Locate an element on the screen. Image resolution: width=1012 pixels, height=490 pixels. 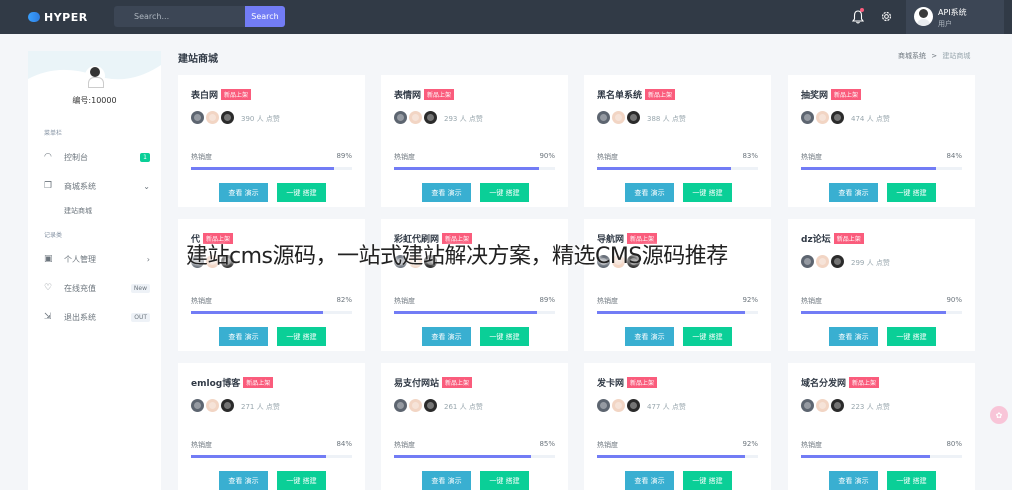
likes-count: 271 人 点赞 is located at coordinates (260, 407).